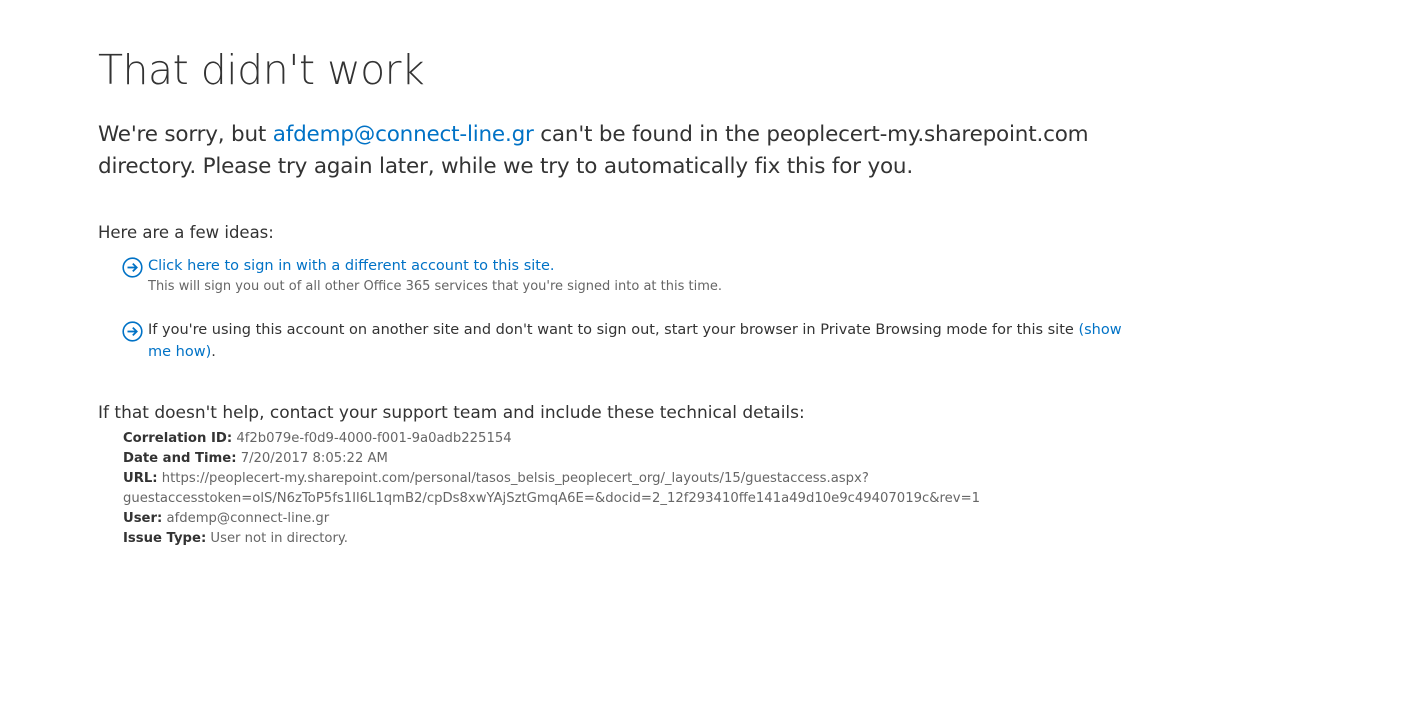 The image size is (1415, 715). I want to click on date-time-row: Date and Time: 7/20/2017 8:05:22 AM, so click(640, 459).